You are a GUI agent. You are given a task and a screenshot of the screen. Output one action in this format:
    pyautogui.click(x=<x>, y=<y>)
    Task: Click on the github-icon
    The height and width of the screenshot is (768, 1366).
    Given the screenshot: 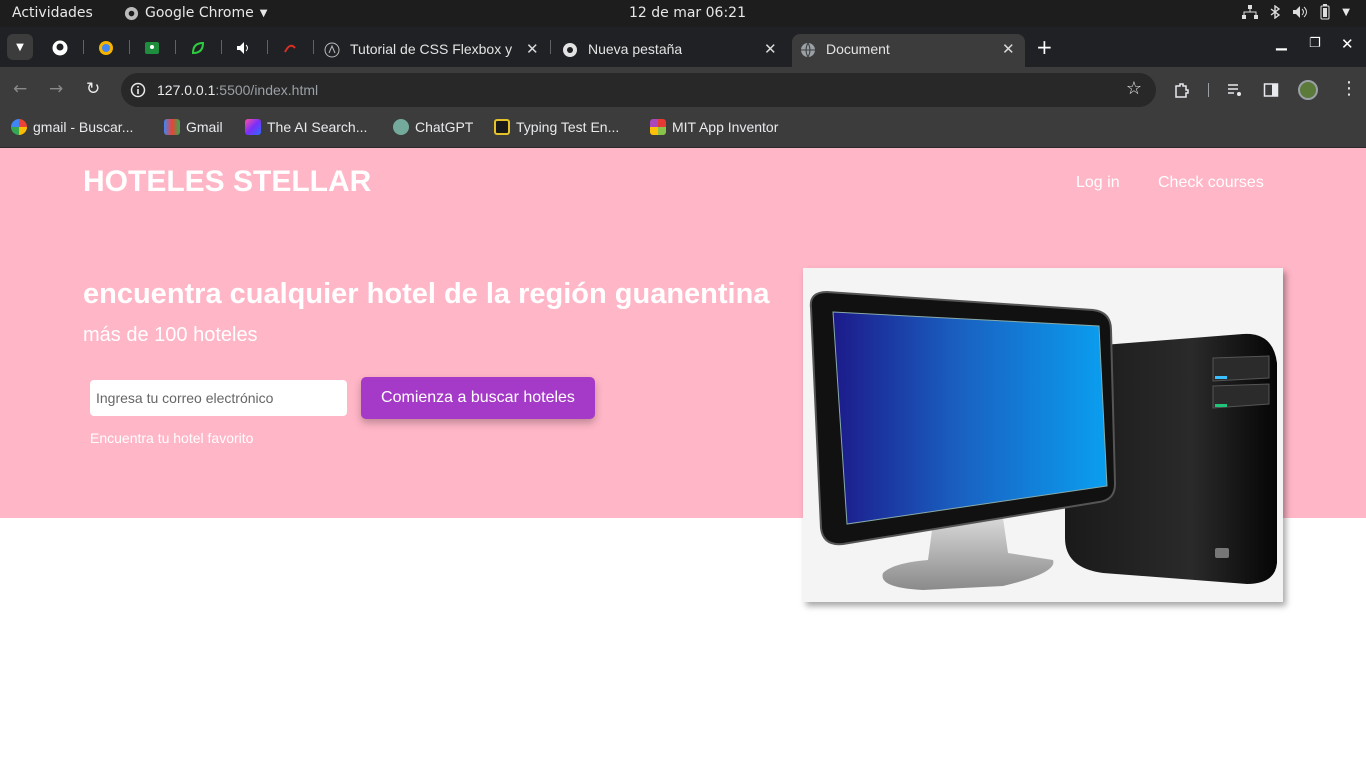 What is the action you would take?
    pyautogui.click(x=60, y=48)
    